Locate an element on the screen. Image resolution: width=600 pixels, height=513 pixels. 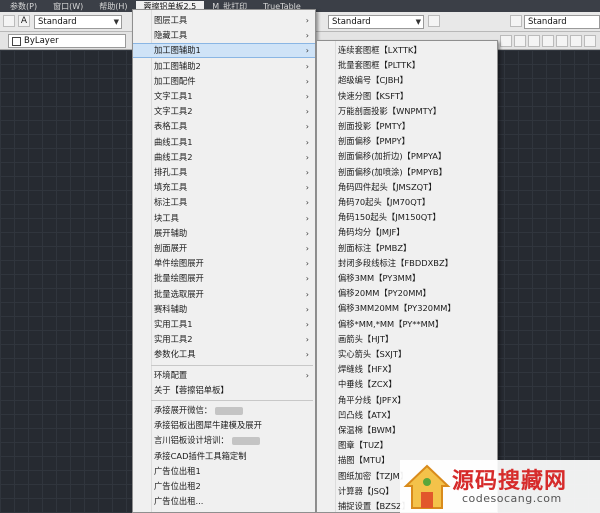
dim-style-manager-icon is located at coordinates (434, 21).